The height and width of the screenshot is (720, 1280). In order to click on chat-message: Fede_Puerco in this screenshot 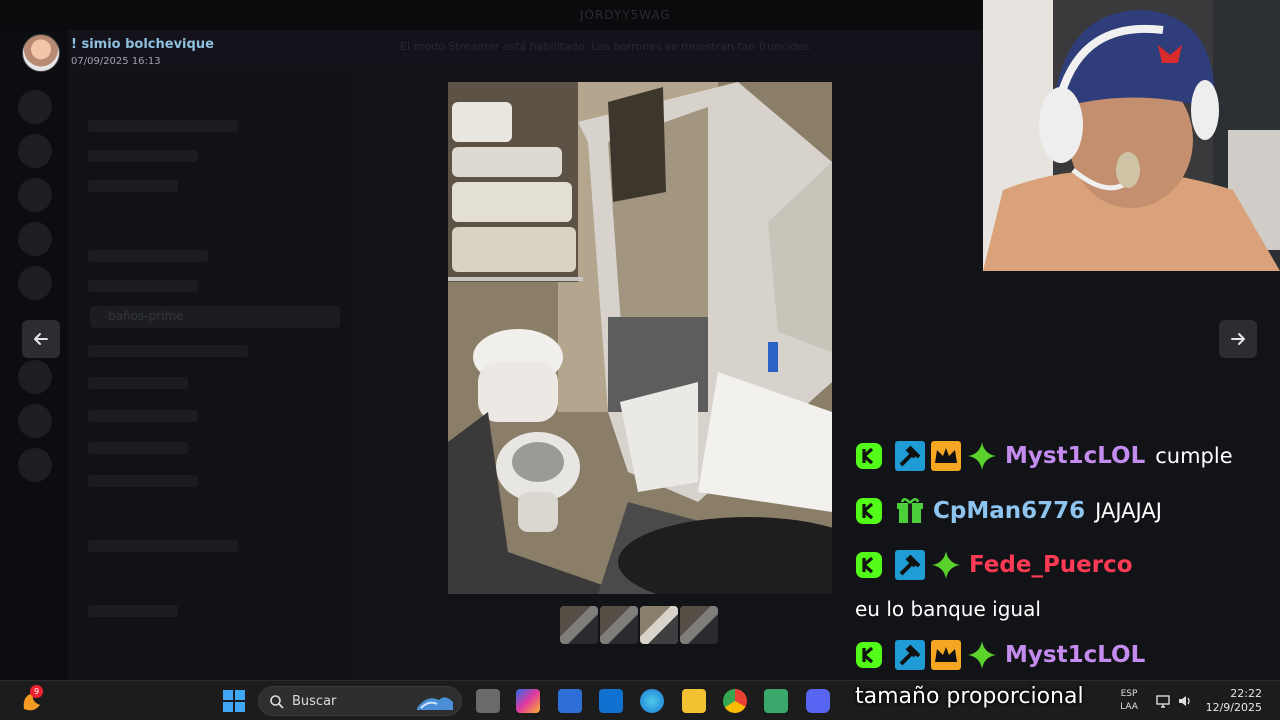, I will do `click(994, 565)`.